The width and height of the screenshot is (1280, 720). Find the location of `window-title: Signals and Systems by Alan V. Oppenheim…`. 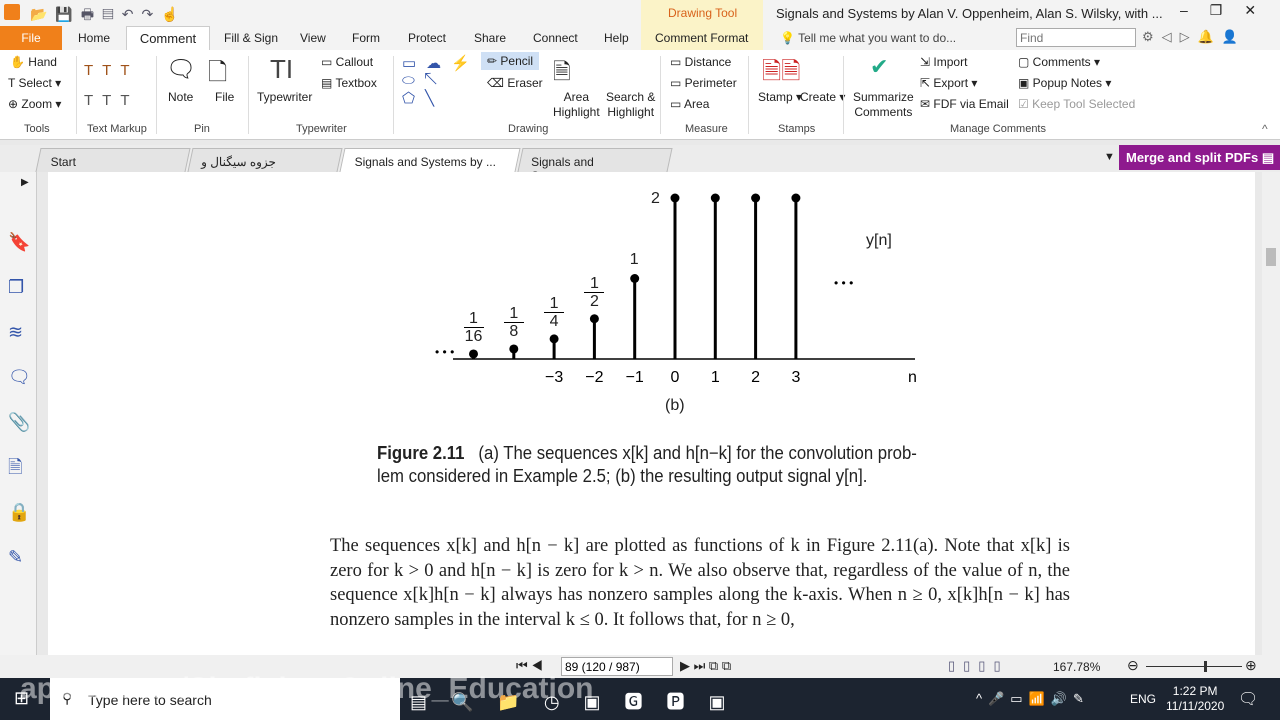

window-title: Signals and Systems by Alan V. Oppenheim… is located at coordinates (969, 13).